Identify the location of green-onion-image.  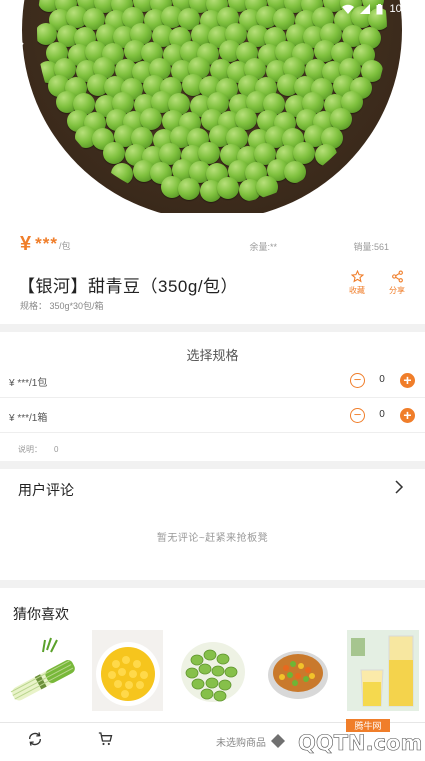
(42, 670).